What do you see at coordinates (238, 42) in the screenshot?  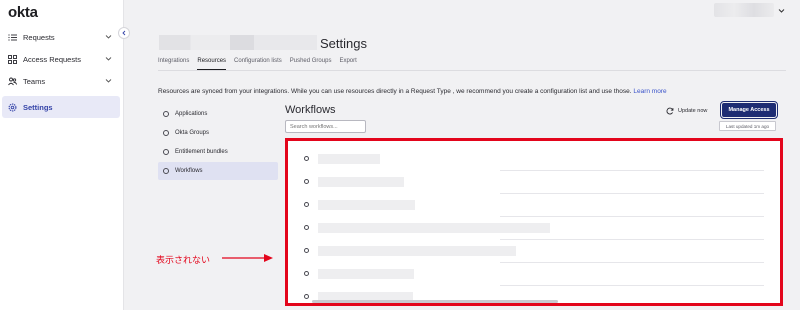 I see `org-name-redacted` at bounding box center [238, 42].